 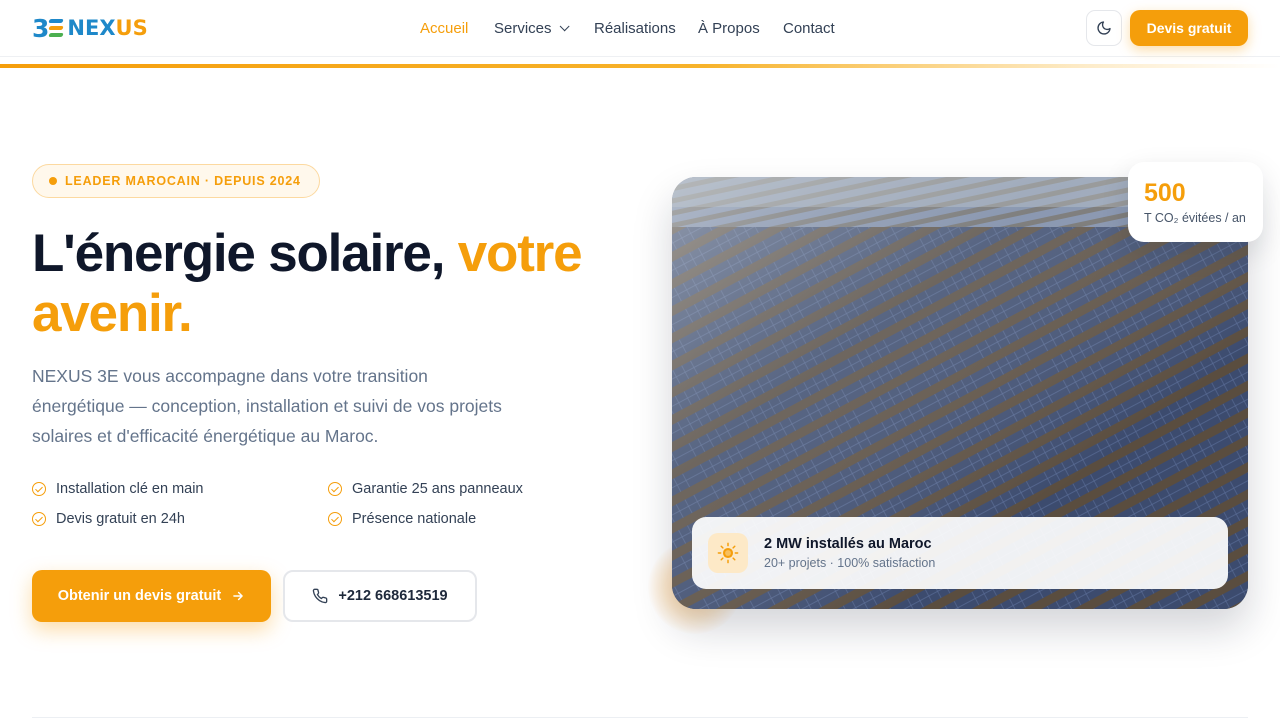 What do you see at coordinates (53, 181) in the screenshot?
I see `badge-dot-icon` at bounding box center [53, 181].